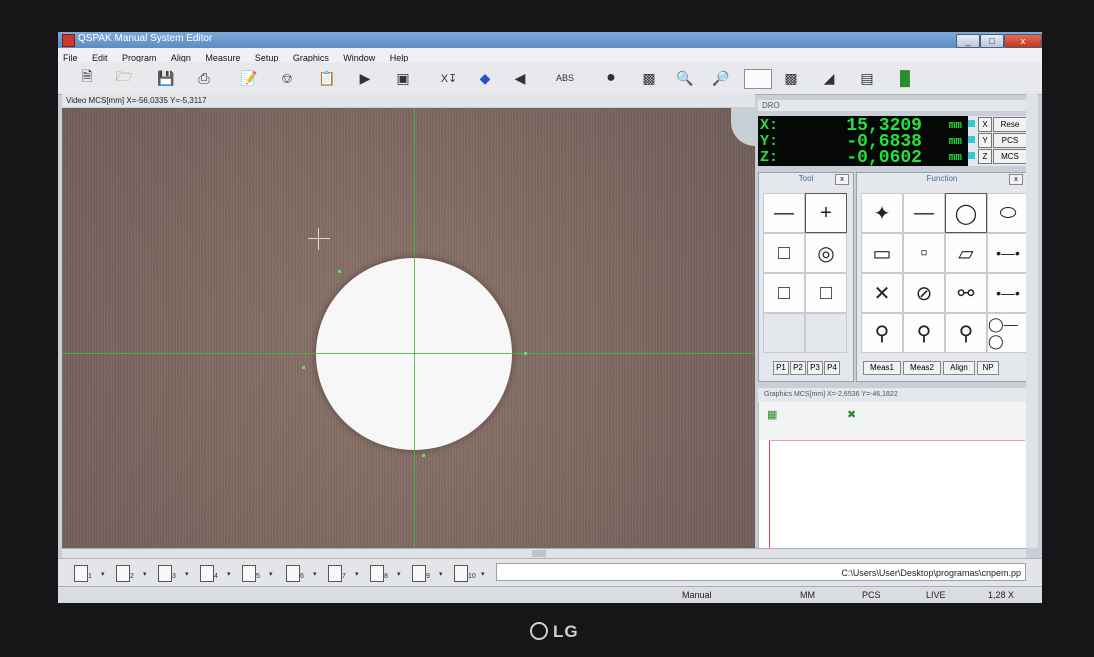 The width and height of the screenshot is (1094, 657). What do you see at coordinates (758, 79) in the screenshot?
I see `zoom-value-box` at bounding box center [758, 79].